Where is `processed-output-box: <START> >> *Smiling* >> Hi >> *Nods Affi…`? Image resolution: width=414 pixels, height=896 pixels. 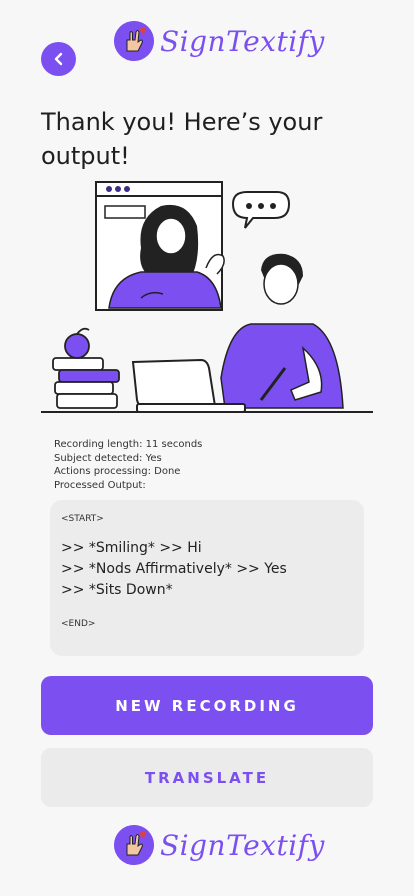 processed-output-box: <START> >> *Smiling* >> Hi >> *Nods Affi… is located at coordinates (207, 578).